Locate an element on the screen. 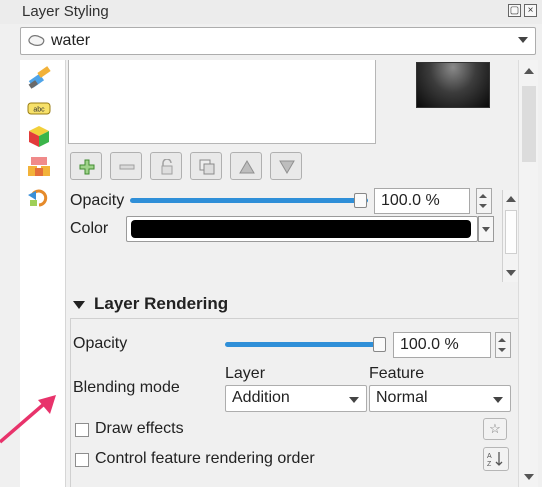  scrollbar-thumb is located at coordinates (529, 124).